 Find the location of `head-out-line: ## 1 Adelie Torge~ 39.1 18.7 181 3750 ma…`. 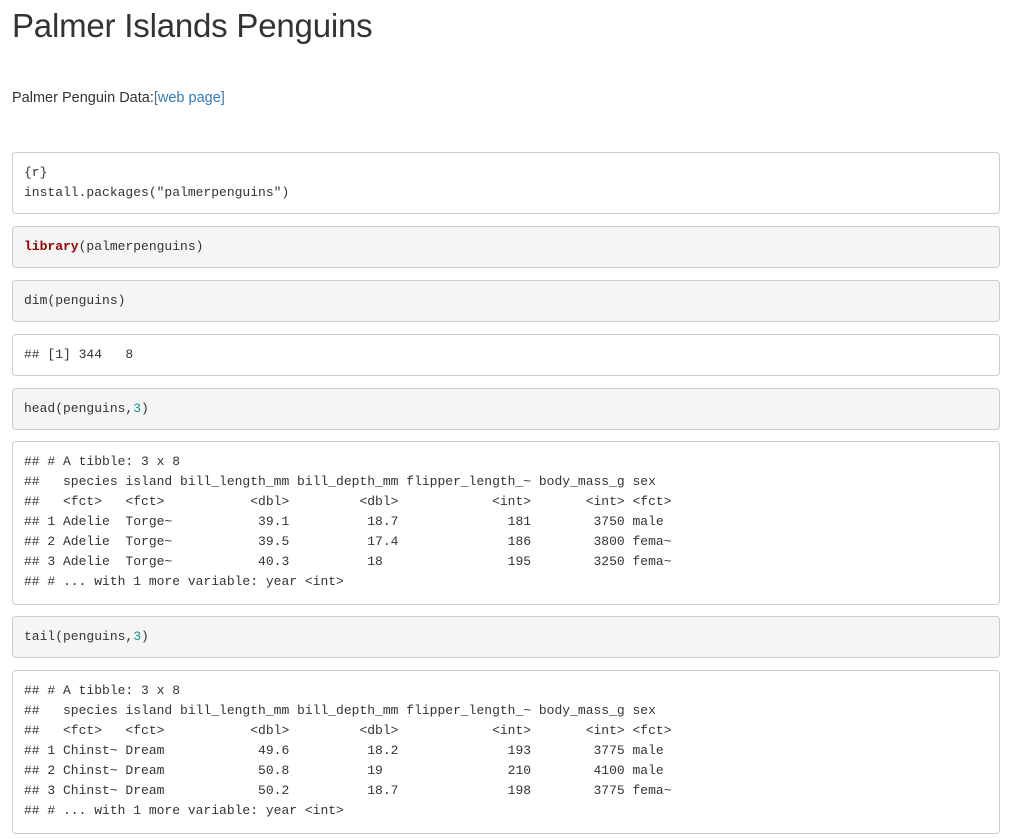

head-out-line: ## 1 Adelie Torge~ 39.1 18.7 181 3750 ma… is located at coordinates (344, 521).